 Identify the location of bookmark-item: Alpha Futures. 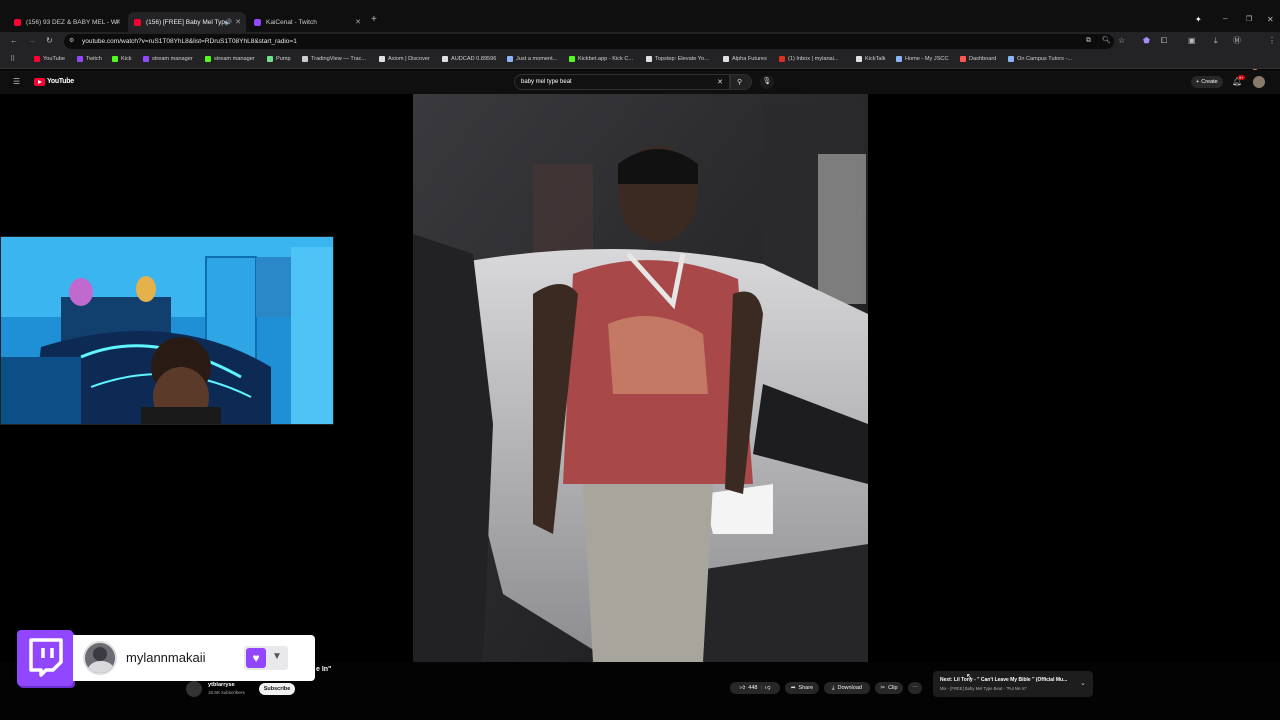
(745, 59).